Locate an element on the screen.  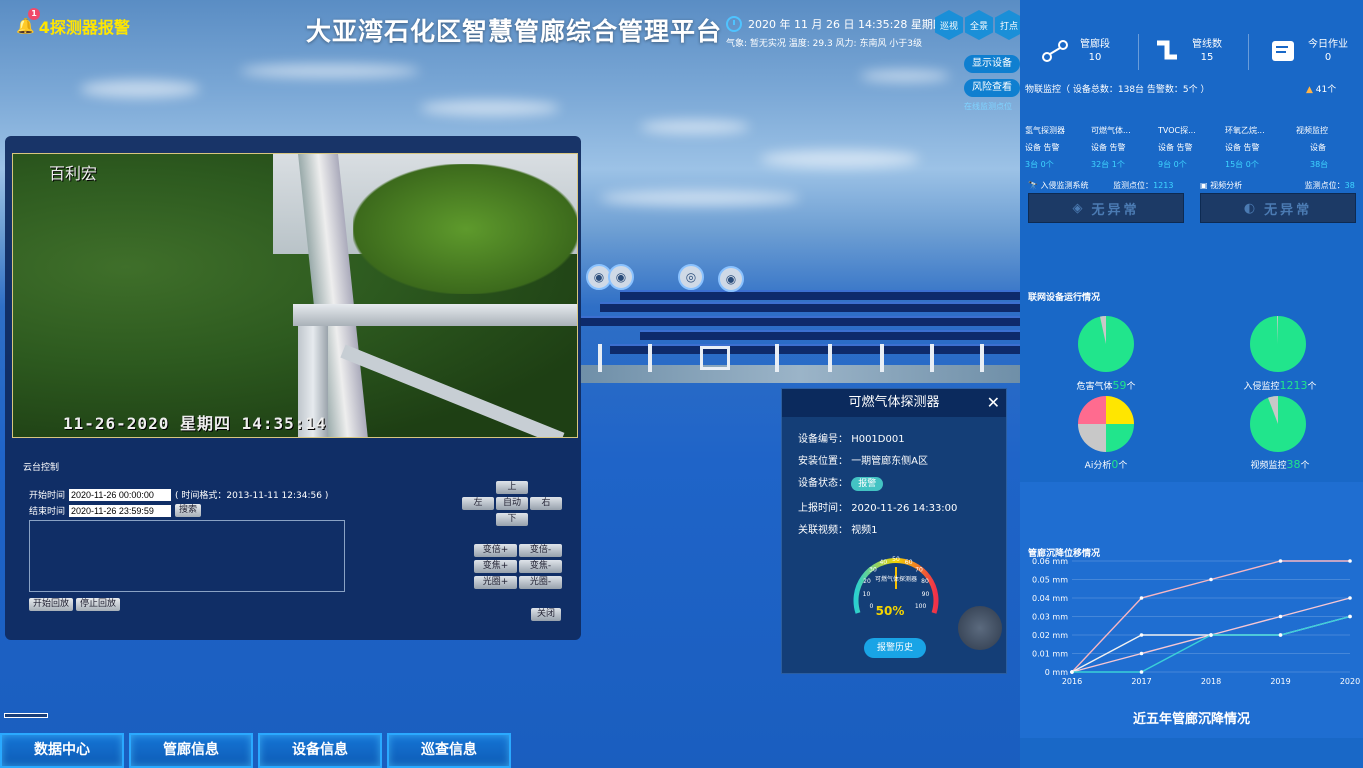
detector-marker-icon: ◎ is located at coordinates (691, 277).